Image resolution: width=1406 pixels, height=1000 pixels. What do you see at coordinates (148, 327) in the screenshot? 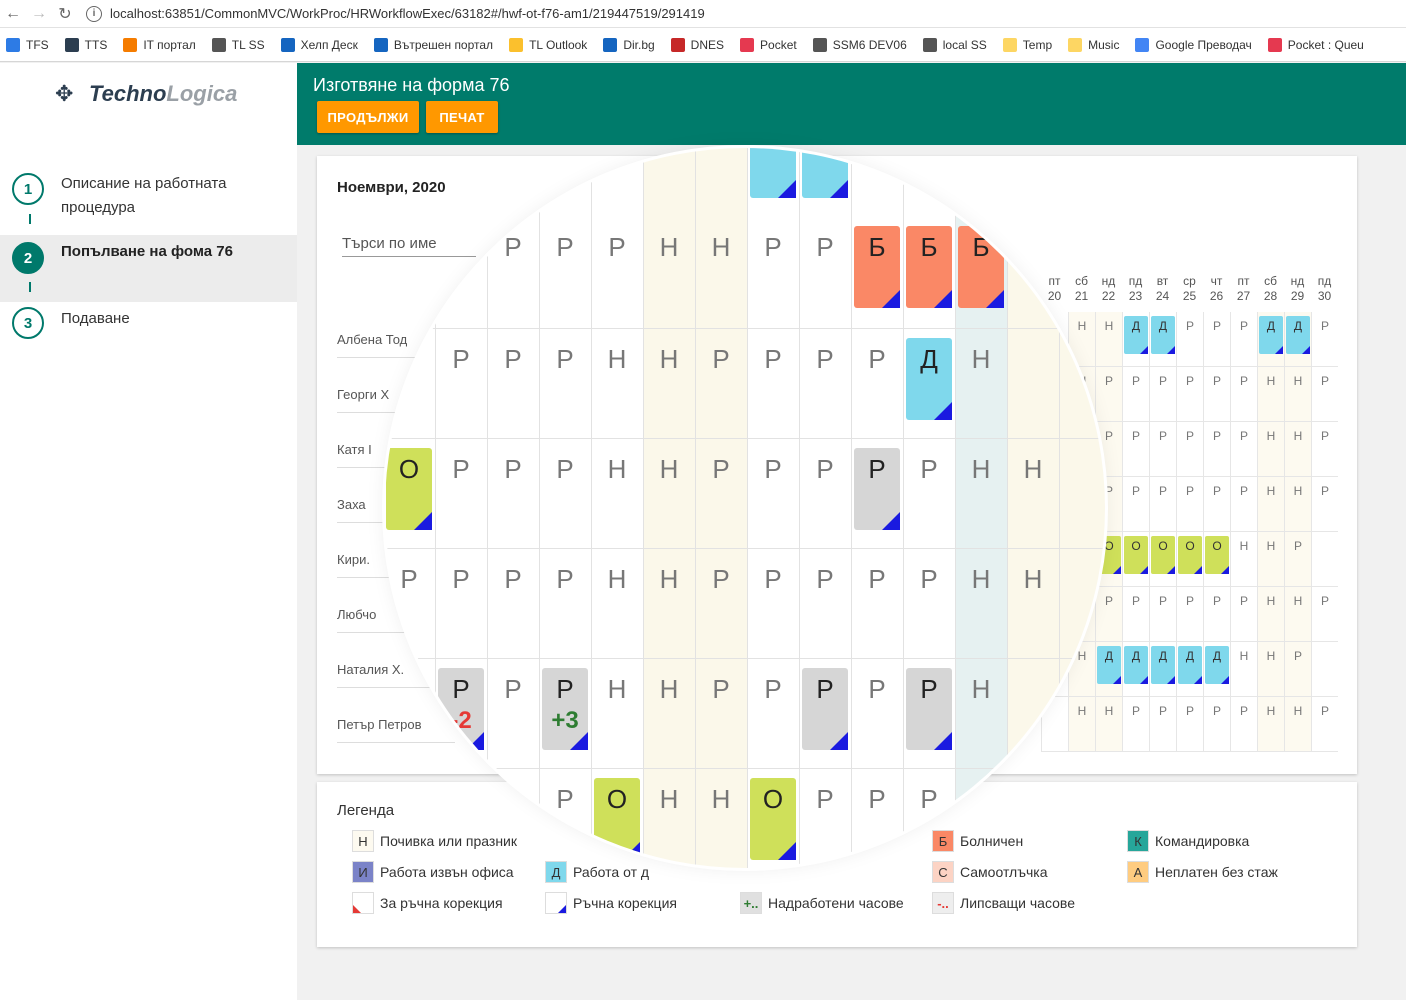
I see `step-3: 3 Подаване` at bounding box center [148, 327].